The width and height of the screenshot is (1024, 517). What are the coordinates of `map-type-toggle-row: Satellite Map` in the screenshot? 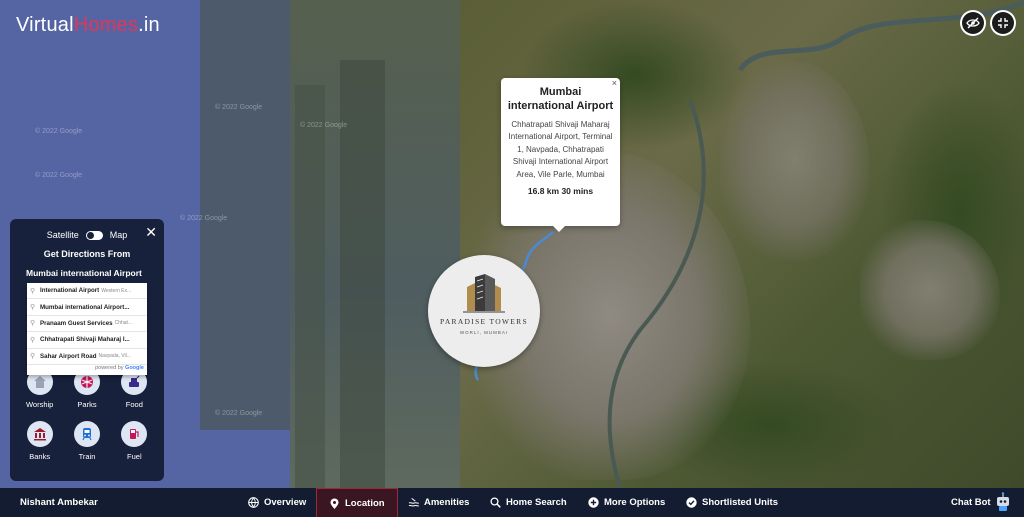 It's located at (87, 235).